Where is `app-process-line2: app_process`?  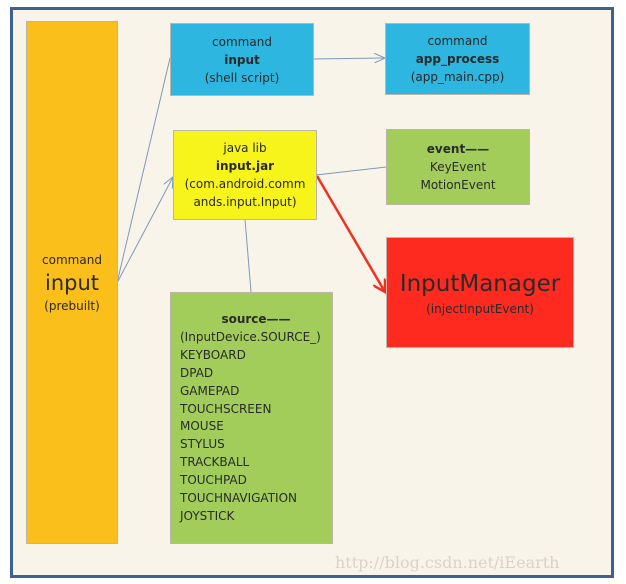
app-process-line2: app_process is located at coordinates (457, 59).